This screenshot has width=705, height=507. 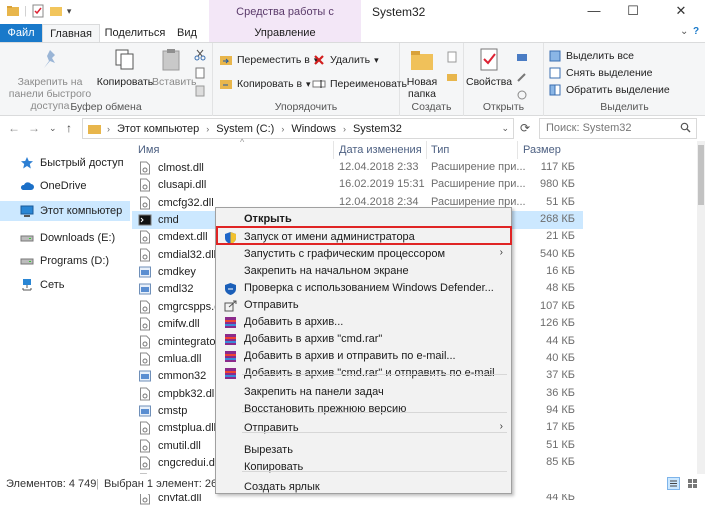 What do you see at coordinates (200, 73) in the screenshot?
I see `copy-path-icon` at bounding box center [200, 73].